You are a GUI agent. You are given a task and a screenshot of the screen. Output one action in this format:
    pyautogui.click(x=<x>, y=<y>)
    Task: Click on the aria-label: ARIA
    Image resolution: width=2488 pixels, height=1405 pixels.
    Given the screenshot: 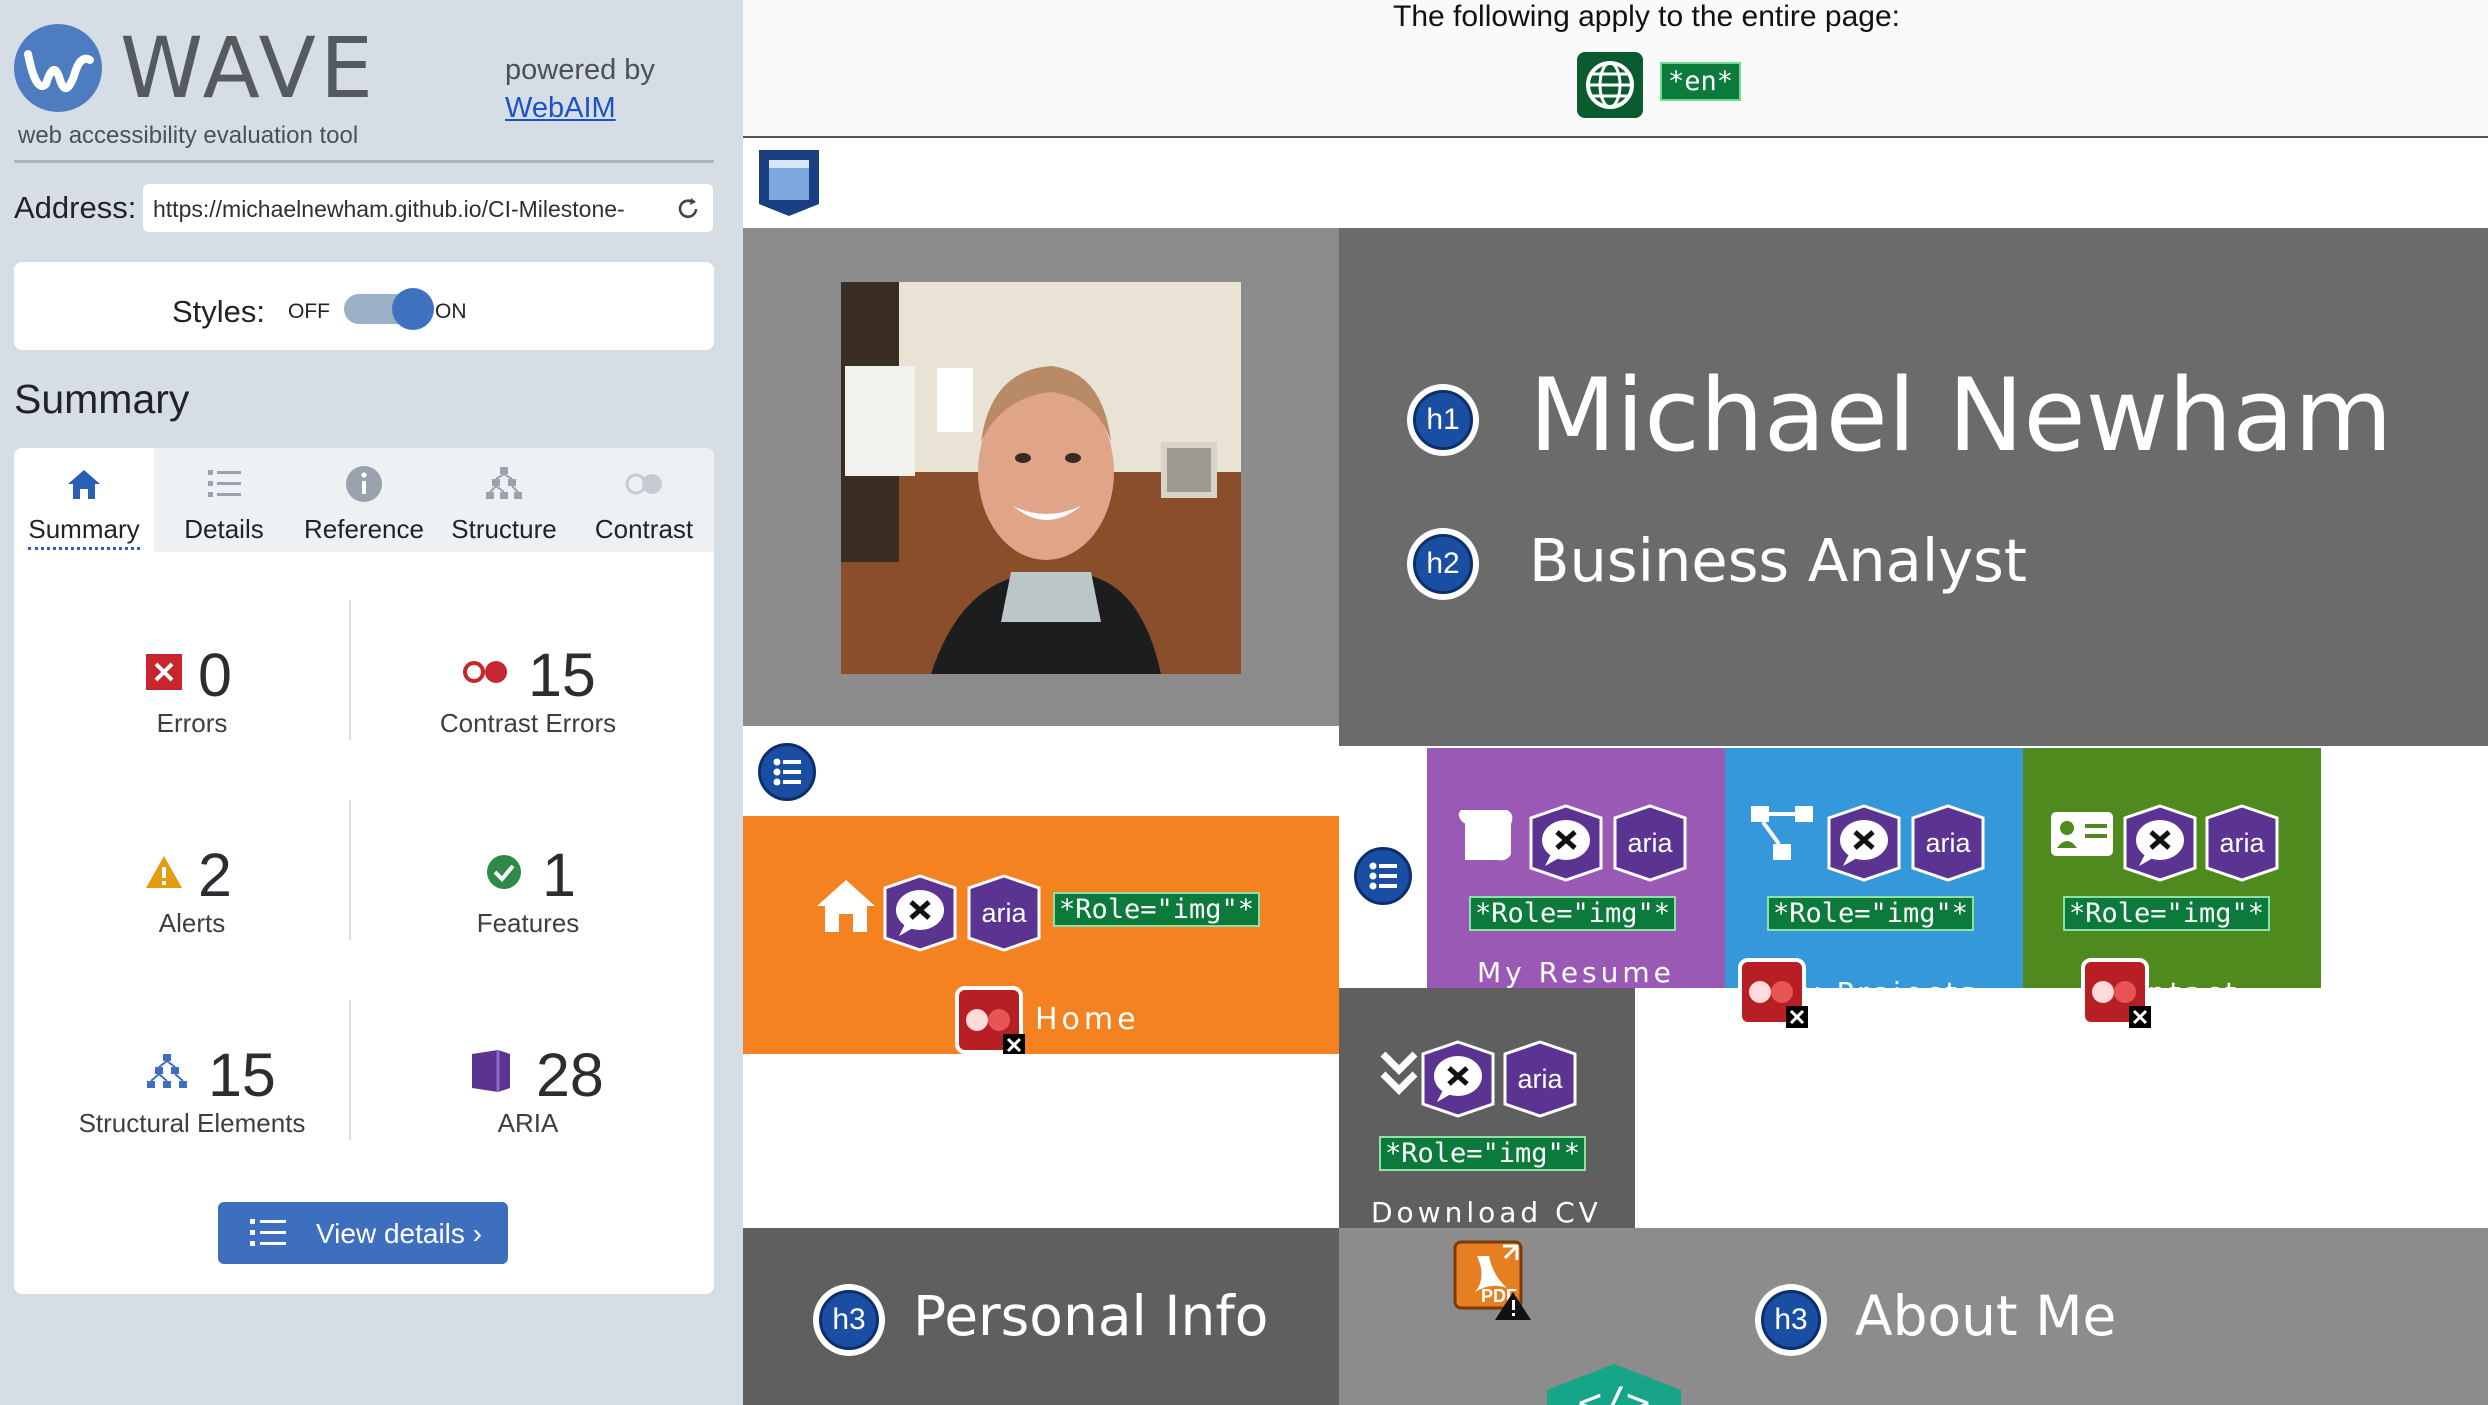 What is the action you would take?
    pyautogui.click(x=528, y=1123)
    